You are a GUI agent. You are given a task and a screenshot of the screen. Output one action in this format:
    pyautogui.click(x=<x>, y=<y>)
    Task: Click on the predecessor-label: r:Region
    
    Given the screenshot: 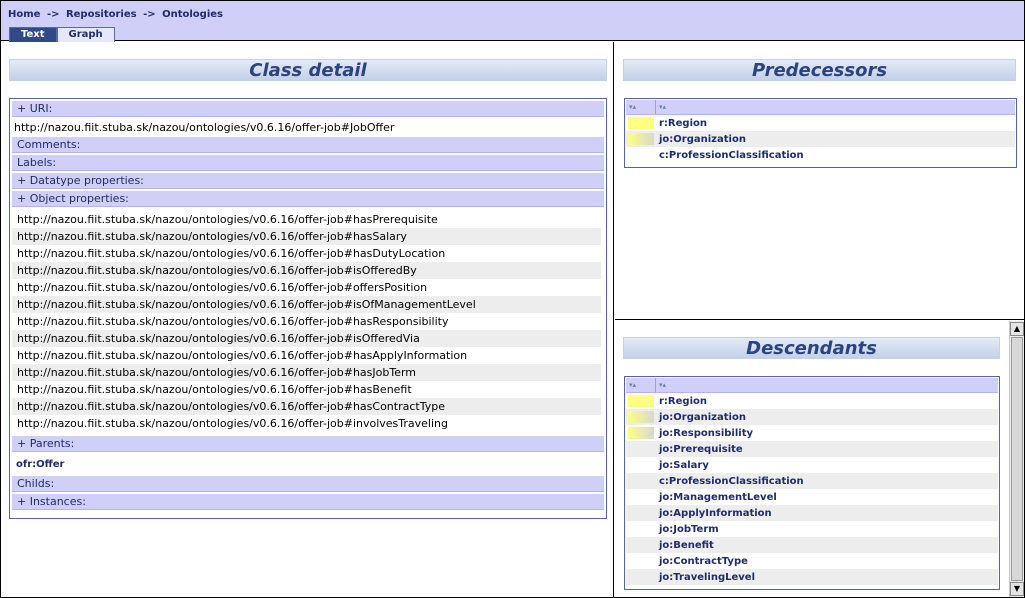 What is the action you would take?
    pyautogui.click(x=682, y=123)
    